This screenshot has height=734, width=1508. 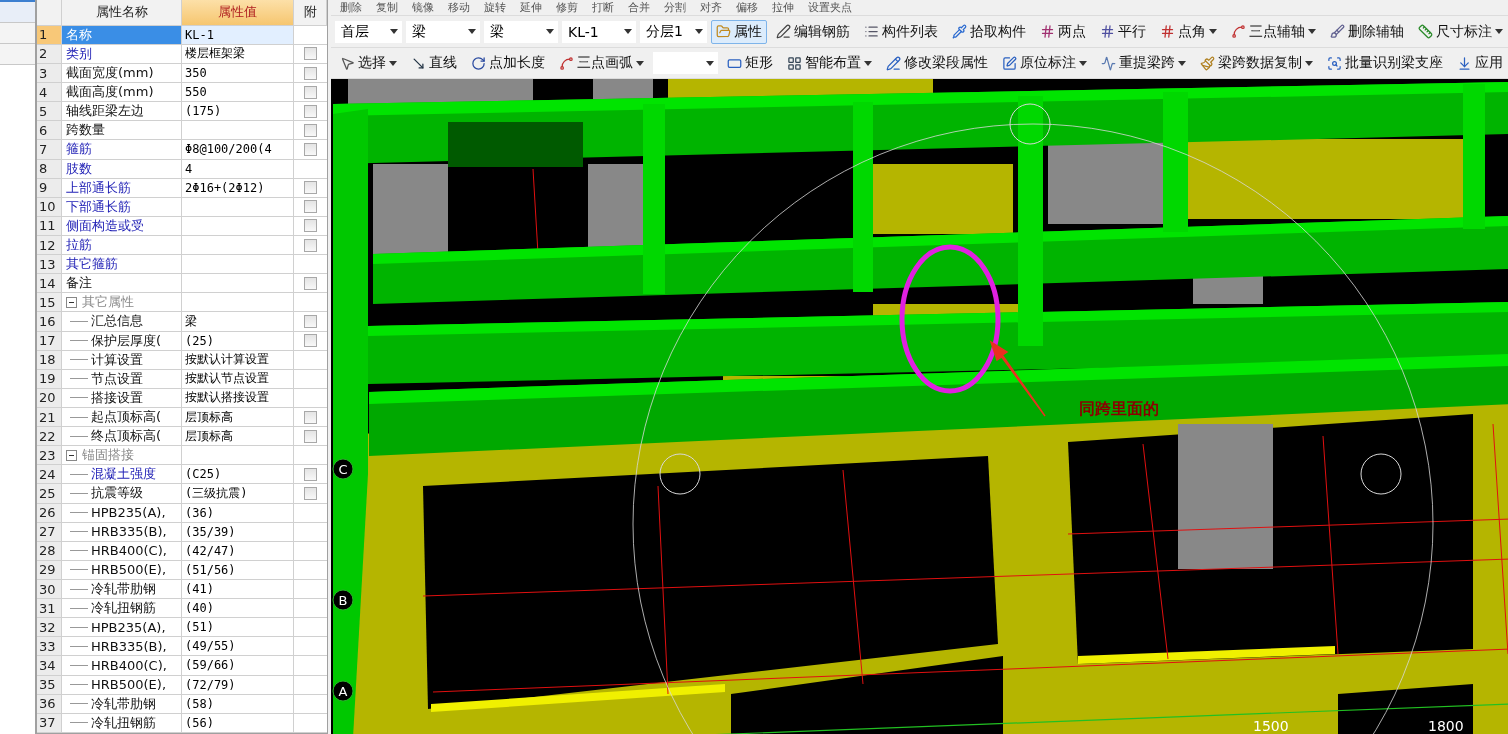 I want to click on toolbar-button: 移动, so click(x=459, y=7).